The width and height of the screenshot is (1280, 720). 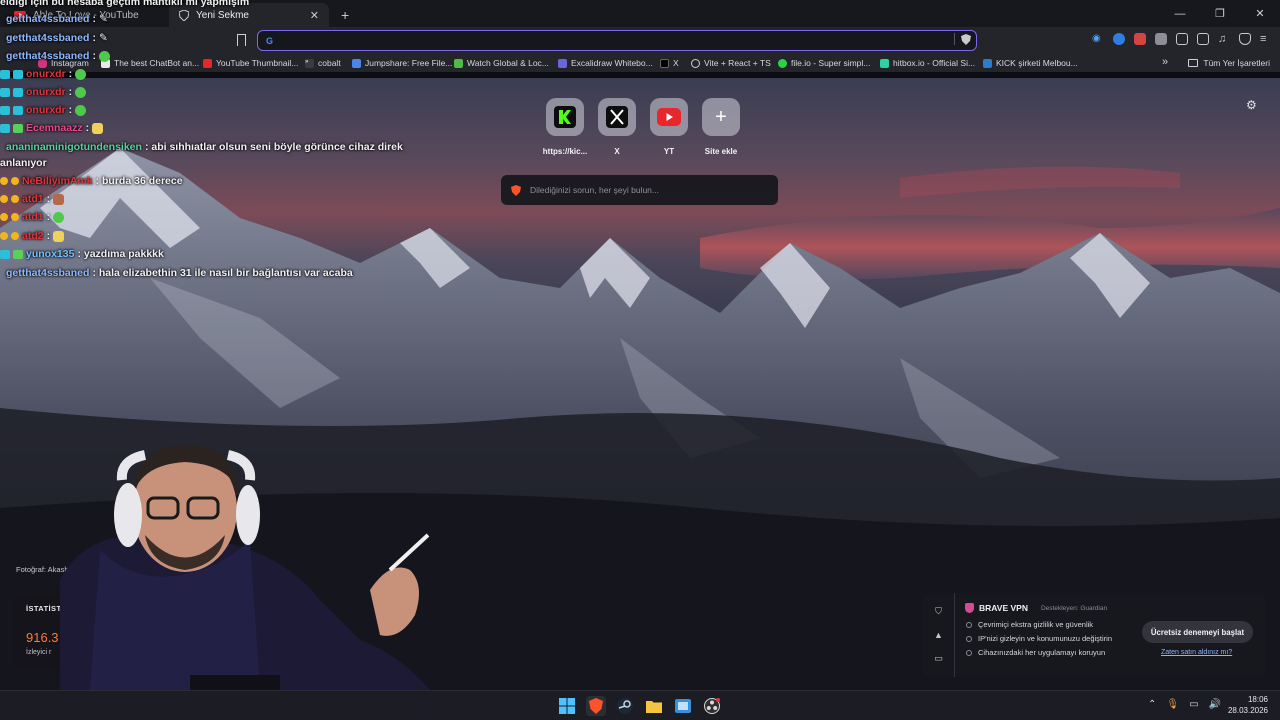 I want to click on clock: 18:06 28.03.2026, so click(x=1248, y=705).